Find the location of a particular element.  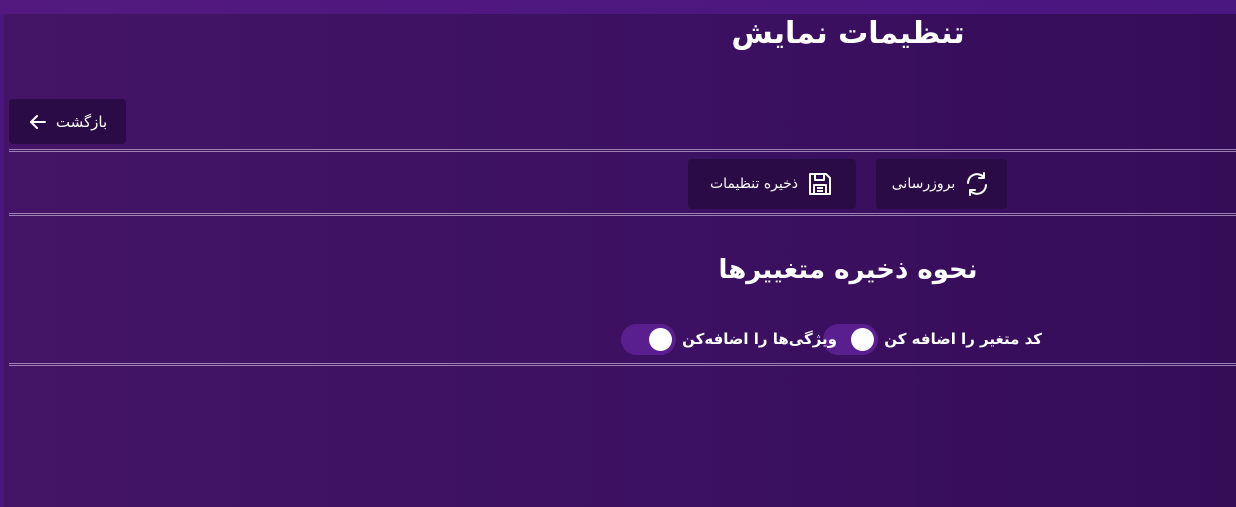

save-settings-label: ذخیره تنظیمات is located at coordinates (754, 184).